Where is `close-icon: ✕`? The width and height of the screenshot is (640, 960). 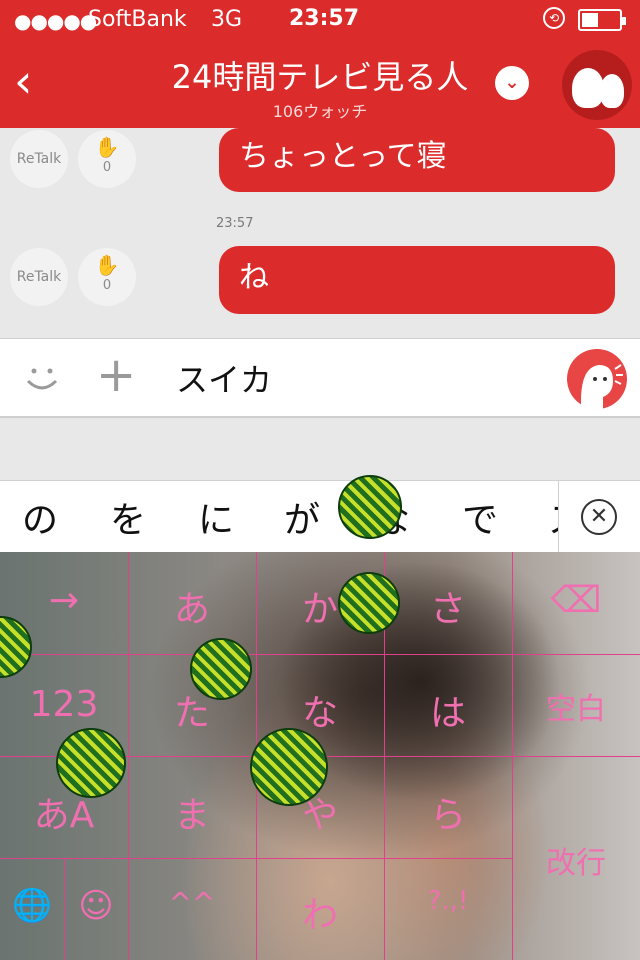 close-icon: ✕ is located at coordinates (599, 517).